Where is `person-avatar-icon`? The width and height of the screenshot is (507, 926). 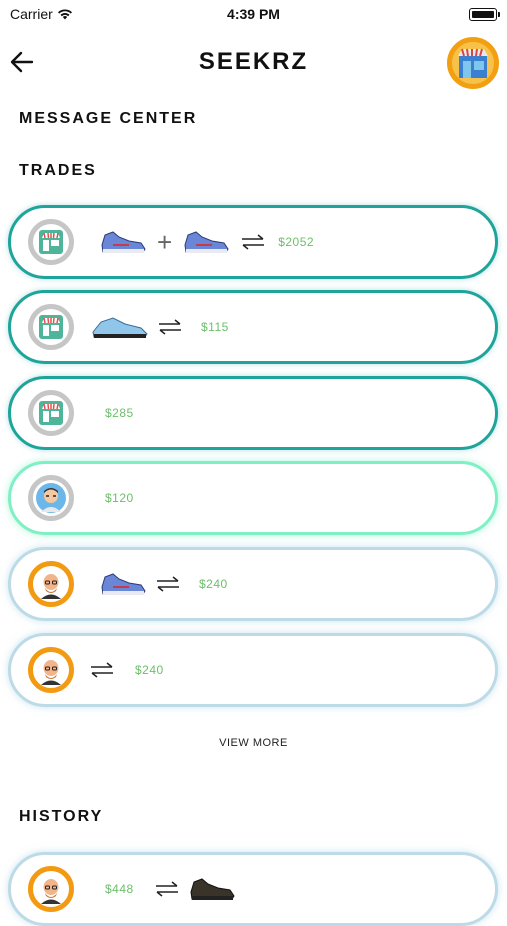
person-avatar-icon is located at coordinates (51, 498).